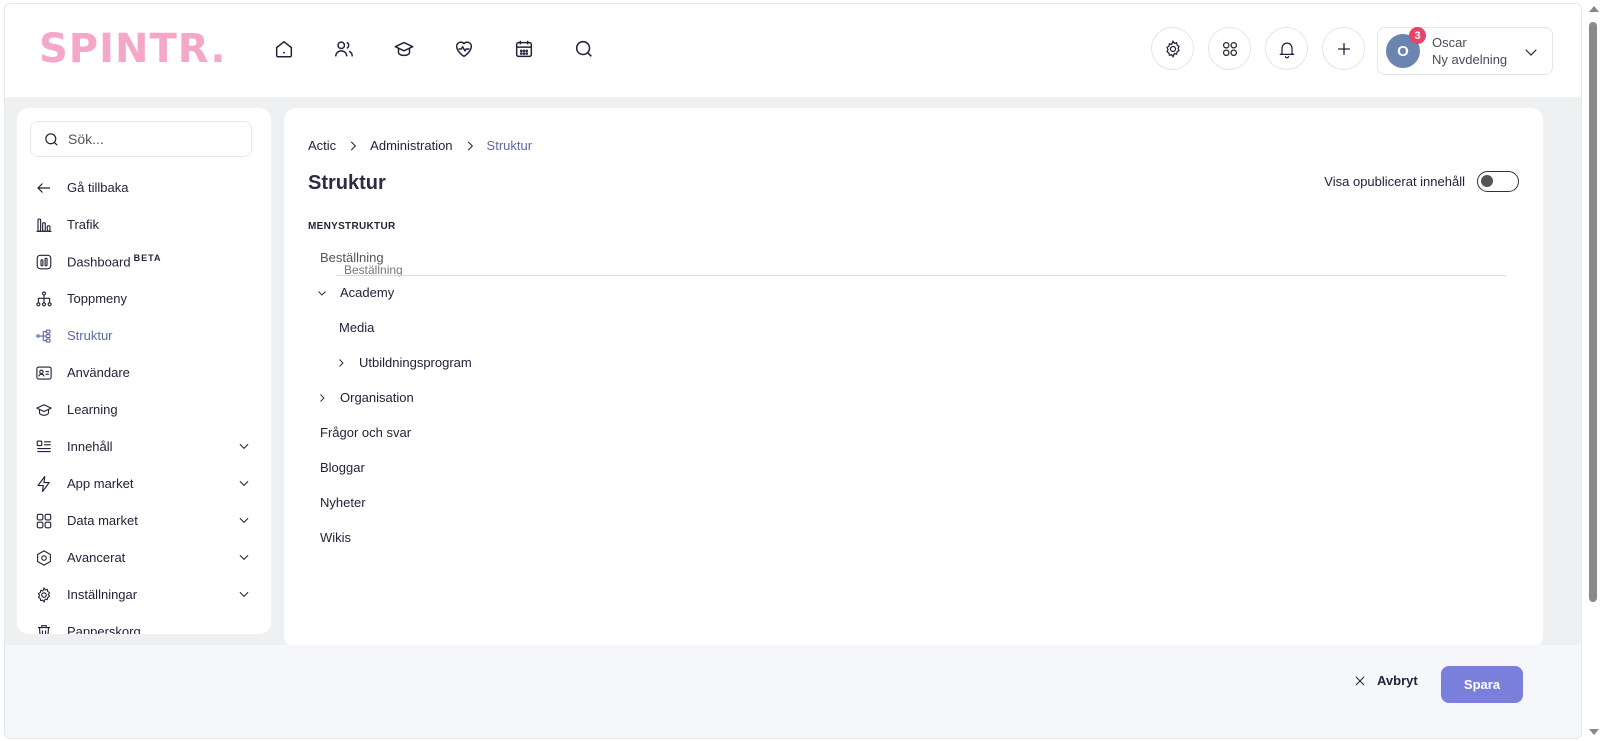 The width and height of the screenshot is (1600, 741). What do you see at coordinates (908, 292) in the screenshot?
I see `tree-item: Academy` at bounding box center [908, 292].